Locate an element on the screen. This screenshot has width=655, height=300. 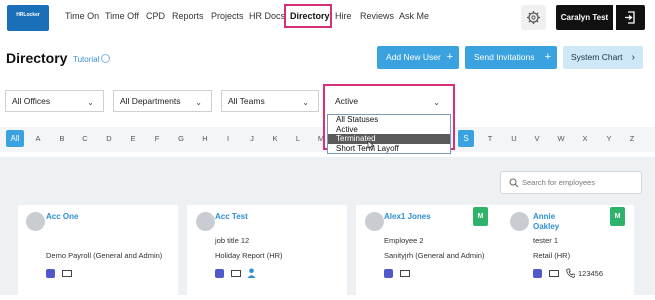
nav-active-highlight is located at coordinates (308, 16).